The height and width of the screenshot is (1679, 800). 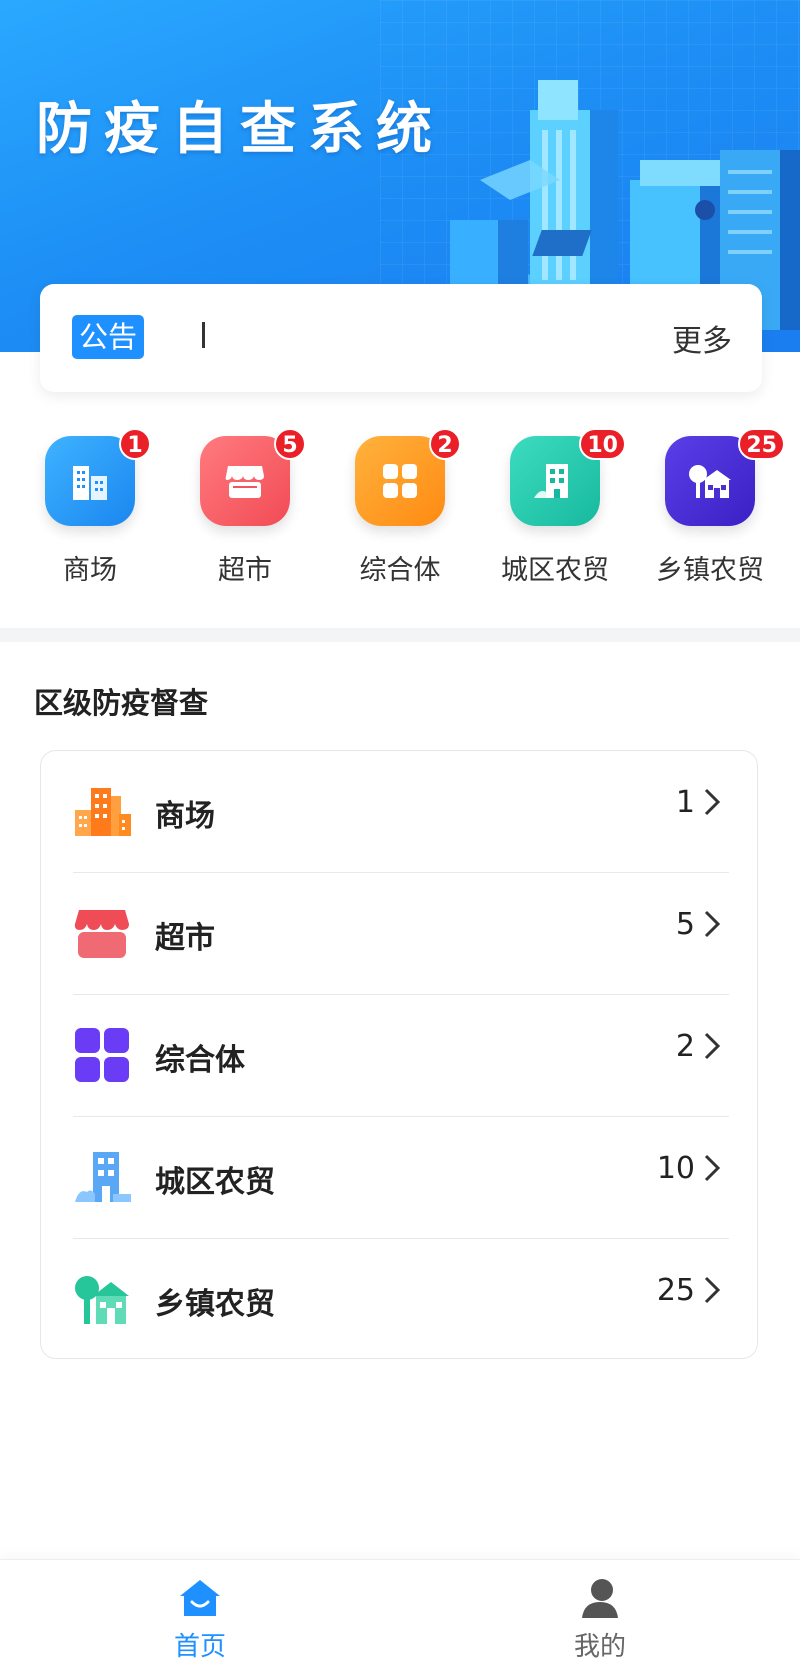 What do you see at coordinates (401, 1178) in the screenshot?
I see `list-item-city-market: 城区农贸 10` at bounding box center [401, 1178].